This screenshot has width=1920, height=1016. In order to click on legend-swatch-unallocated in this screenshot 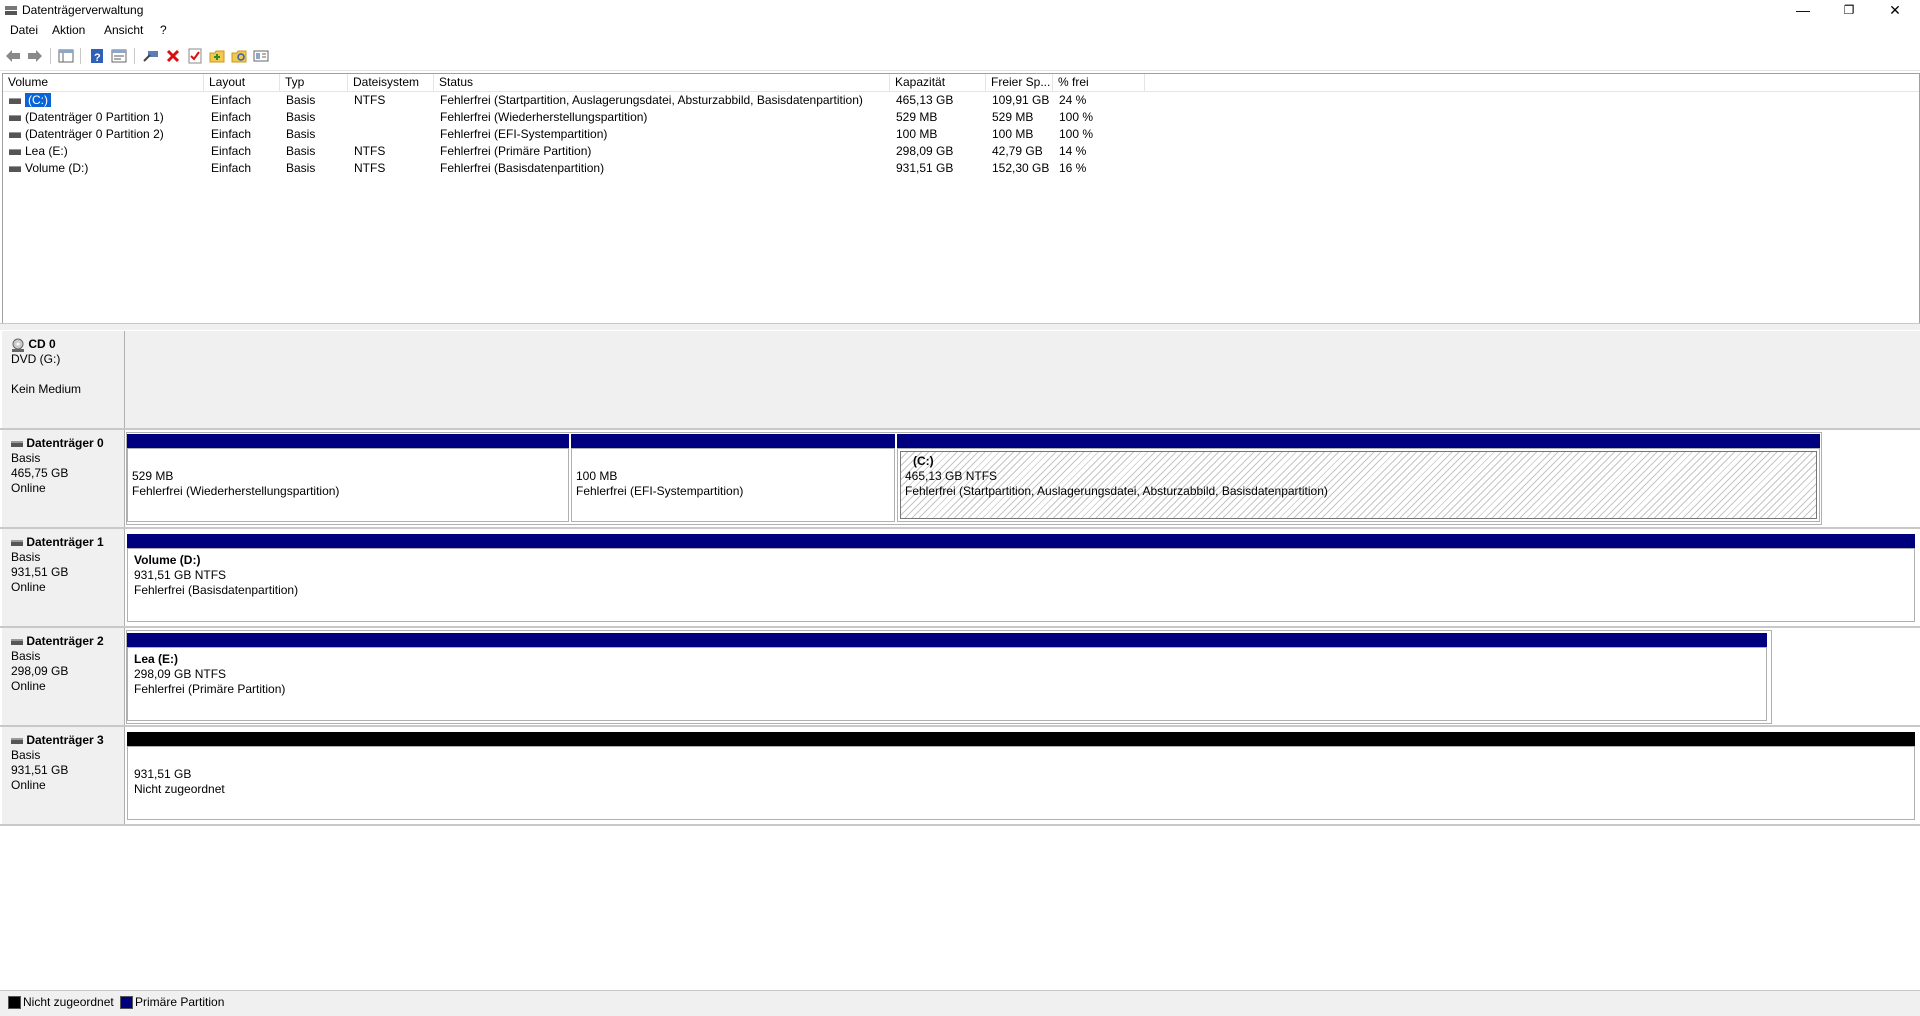, I will do `click(14, 1002)`.